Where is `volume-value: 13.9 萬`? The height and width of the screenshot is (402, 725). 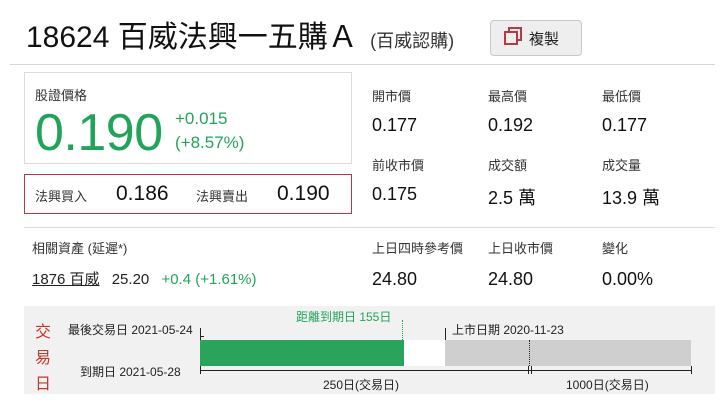 volume-value: 13.9 萬 is located at coordinates (631, 198).